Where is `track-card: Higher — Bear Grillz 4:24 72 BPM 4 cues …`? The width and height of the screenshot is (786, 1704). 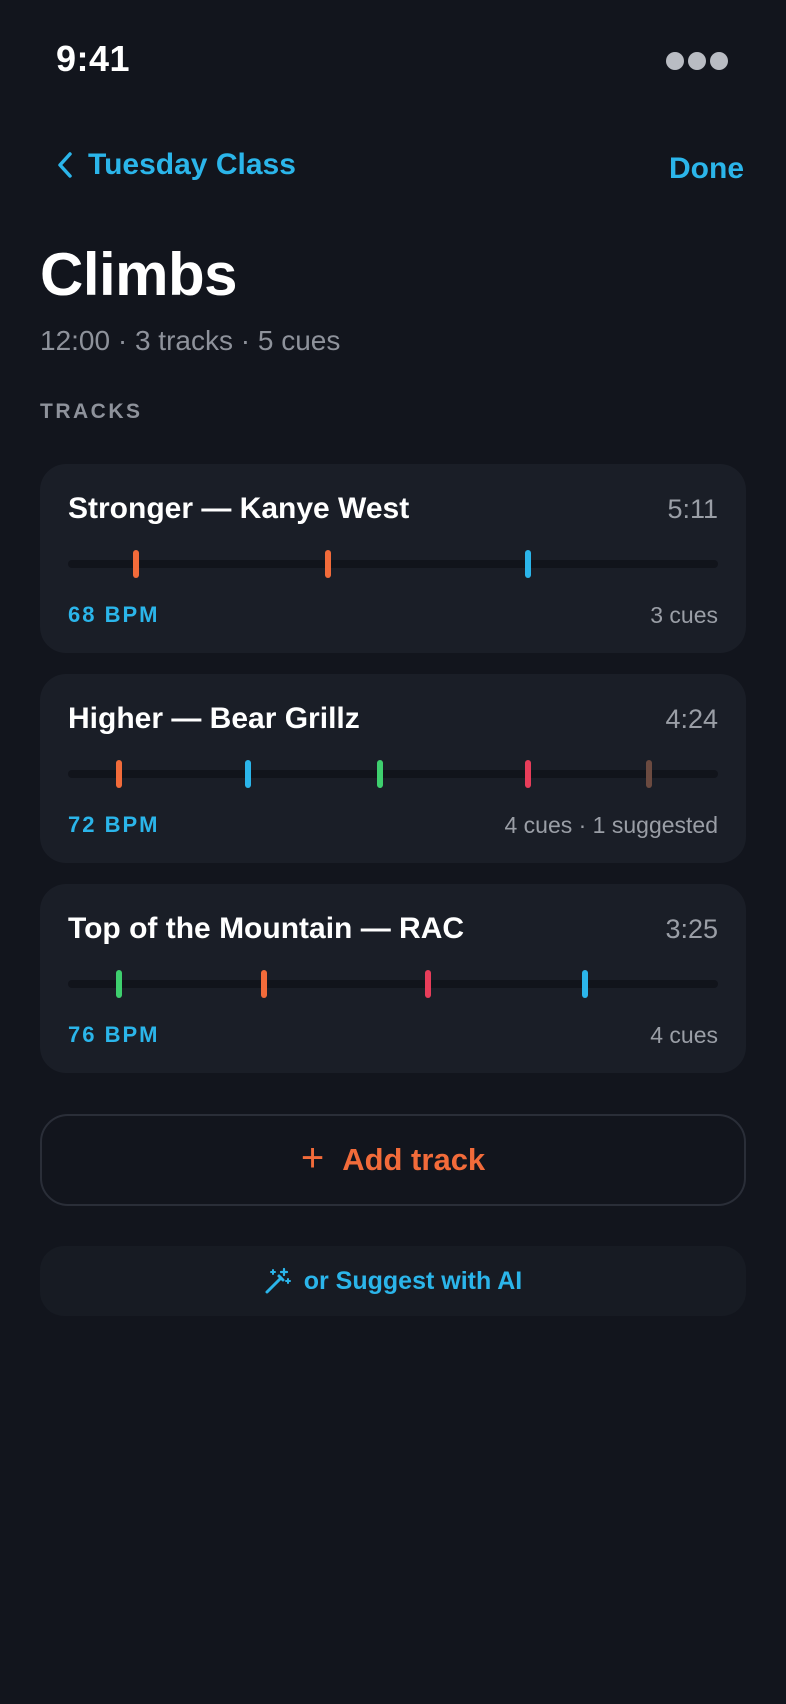
track-card: Higher — Bear Grillz 4:24 72 BPM 4 cues … is located at coordinates (393, 768).